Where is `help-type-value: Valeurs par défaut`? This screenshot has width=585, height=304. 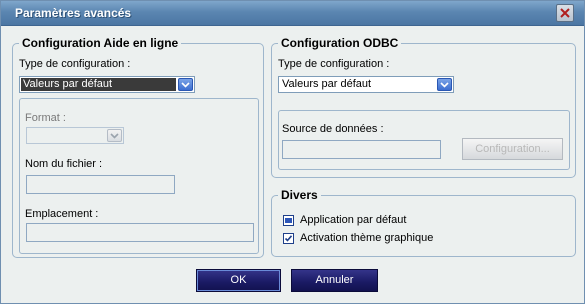
help-type-value: Valeurs par défaut is located at coordinates (68, 84).